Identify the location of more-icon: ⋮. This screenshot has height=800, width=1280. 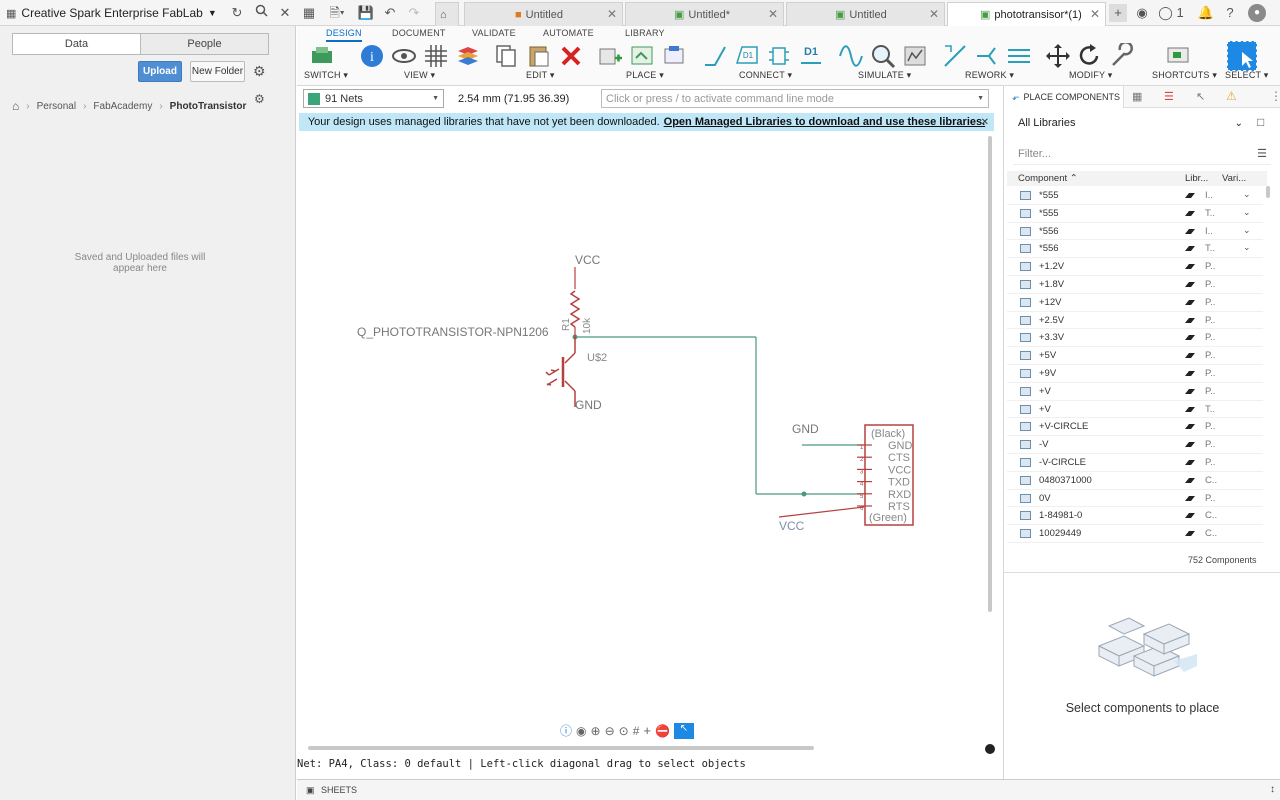
(1275, 96).